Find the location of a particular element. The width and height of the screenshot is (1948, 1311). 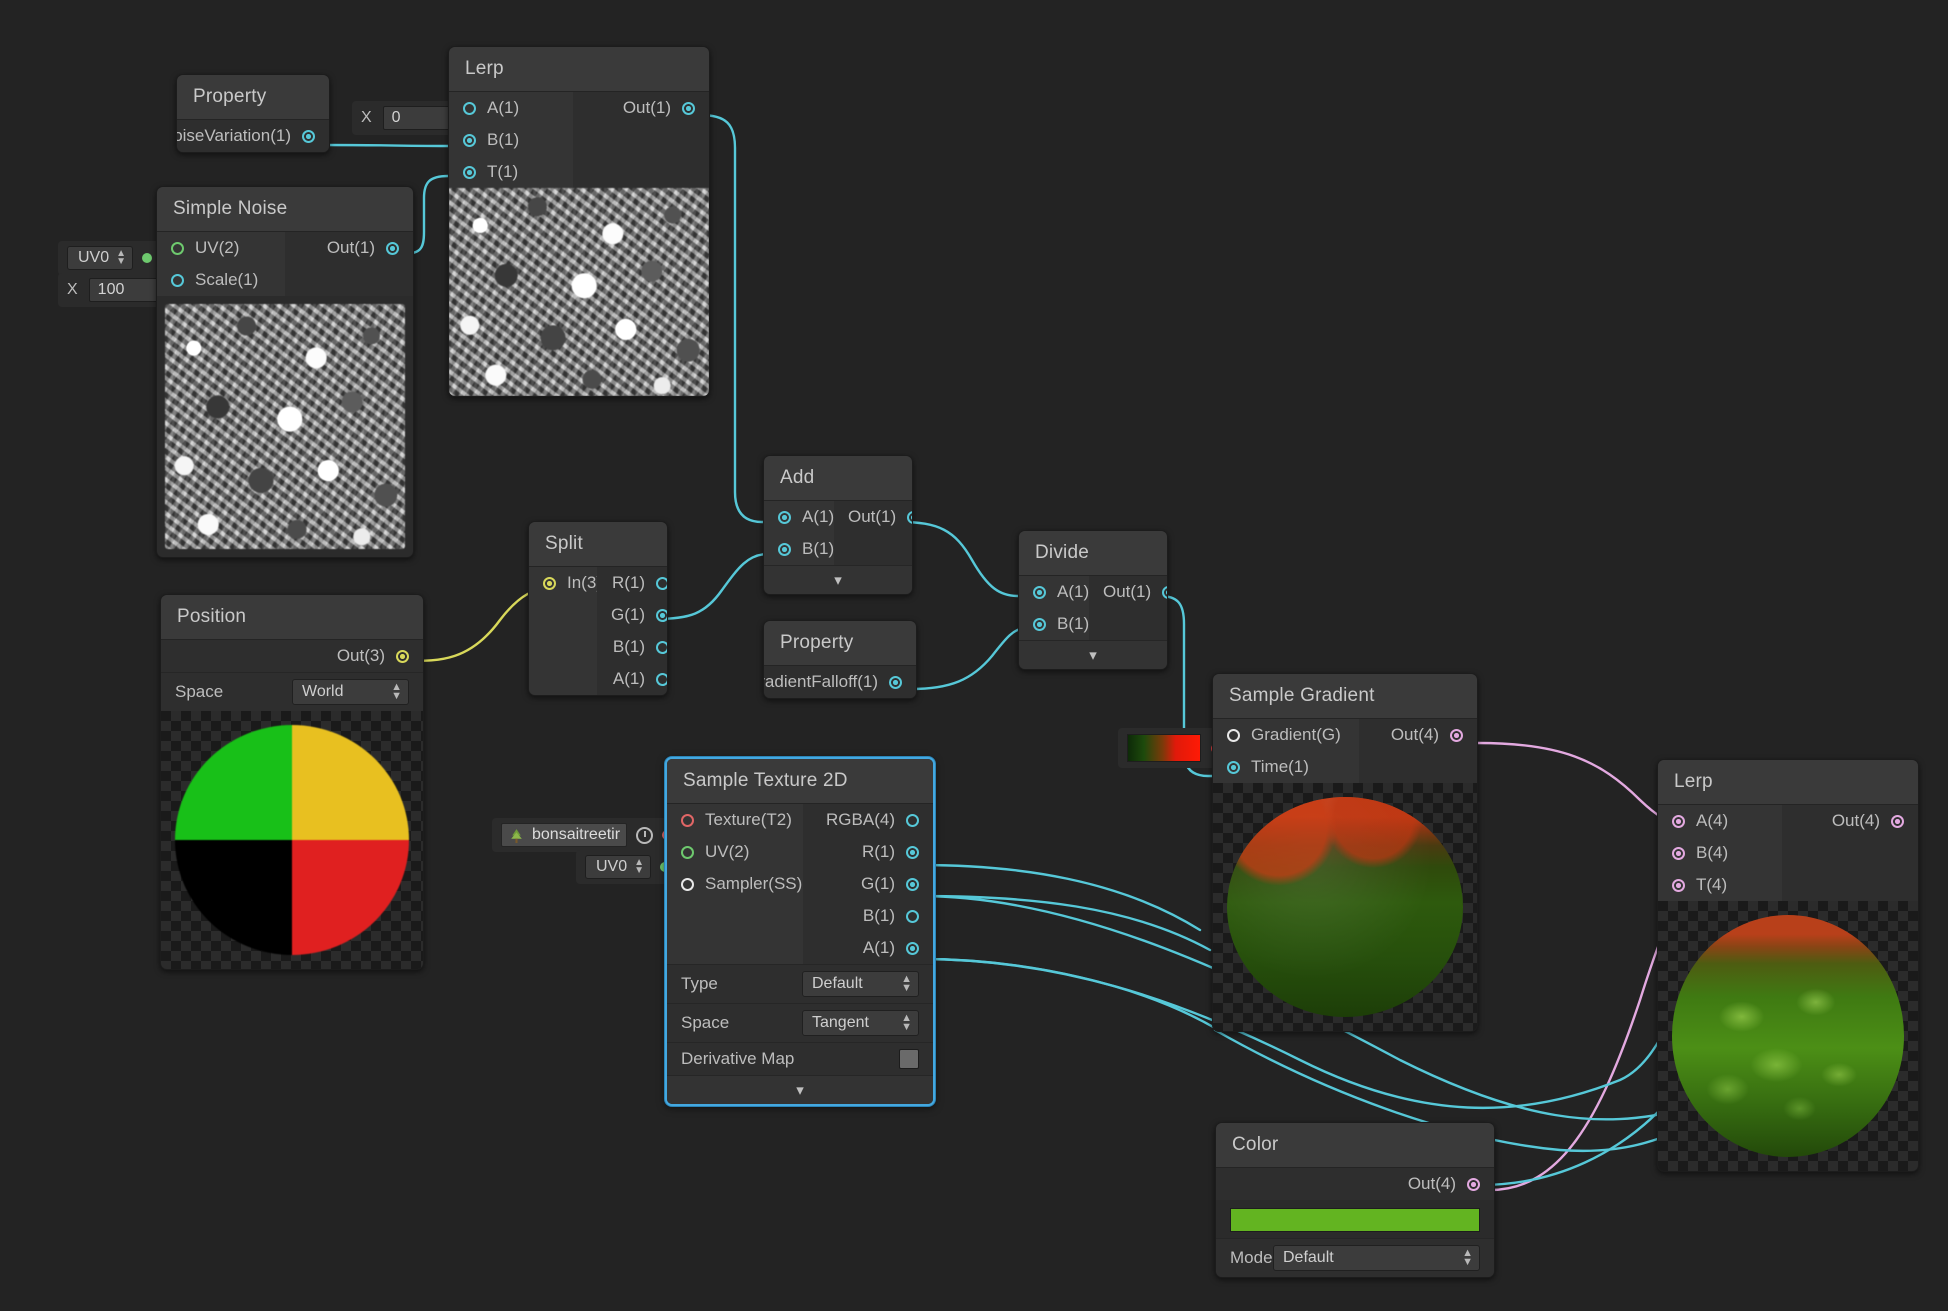

space-dropdown: Tangent ▲ ▼ is located at coordinates (860, 1023).